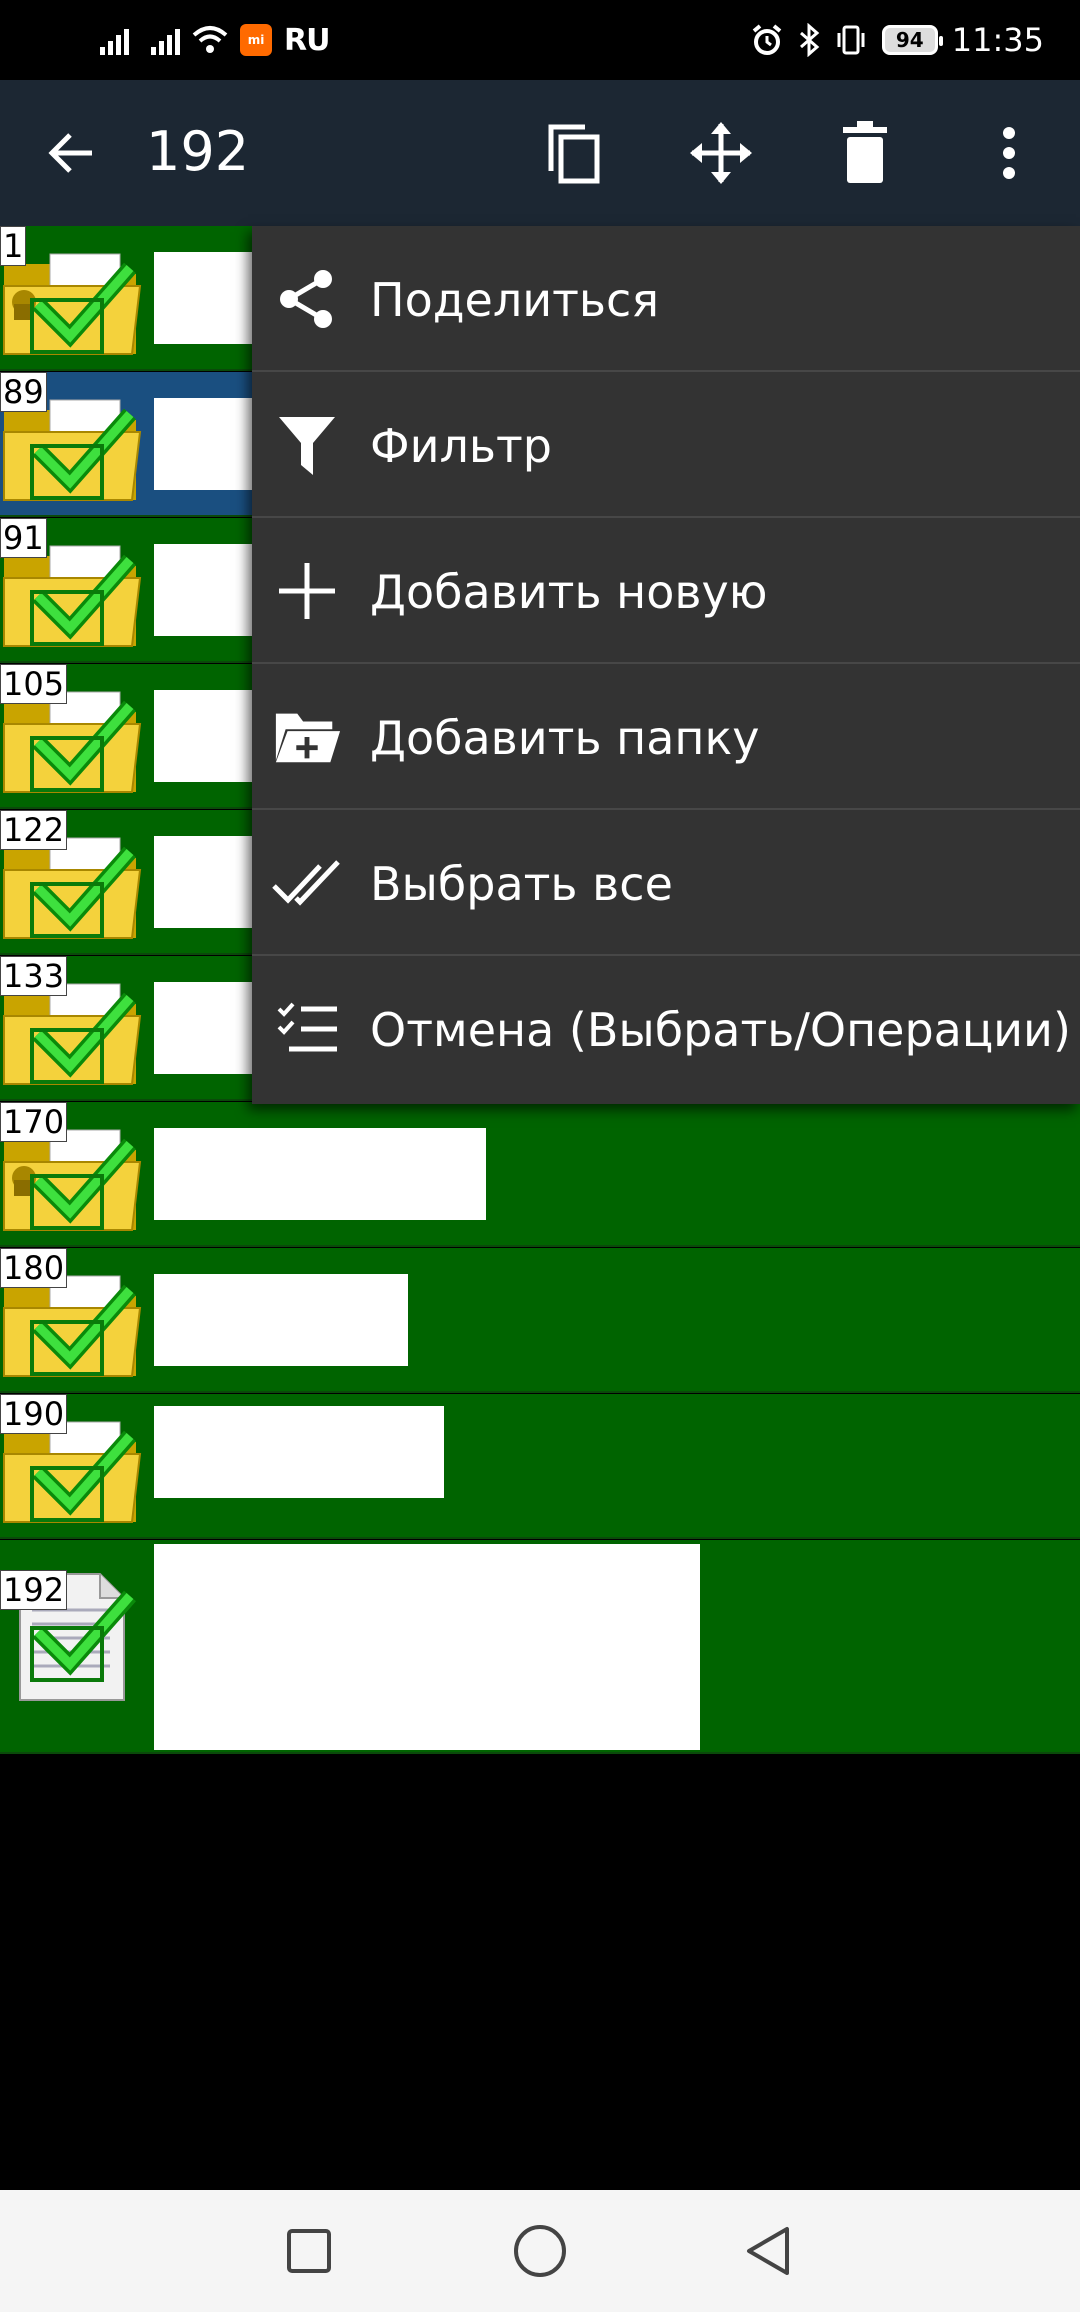  I want to click on status-left: mi RU, so click(215, 40).